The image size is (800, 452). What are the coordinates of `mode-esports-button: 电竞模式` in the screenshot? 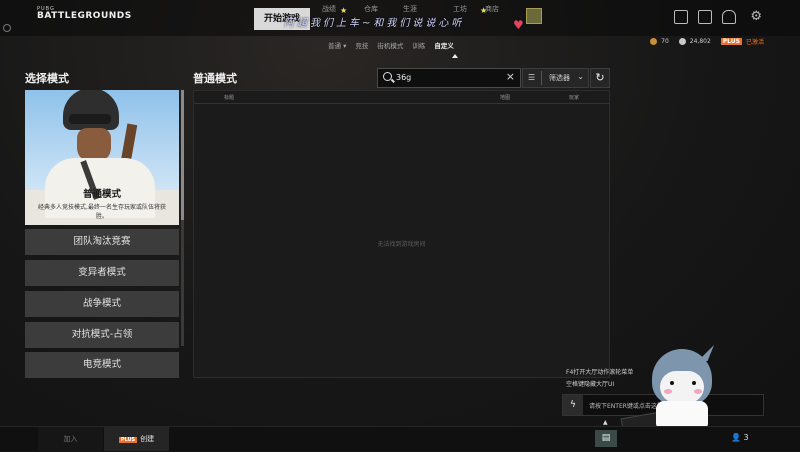 It's located at (102, 365).